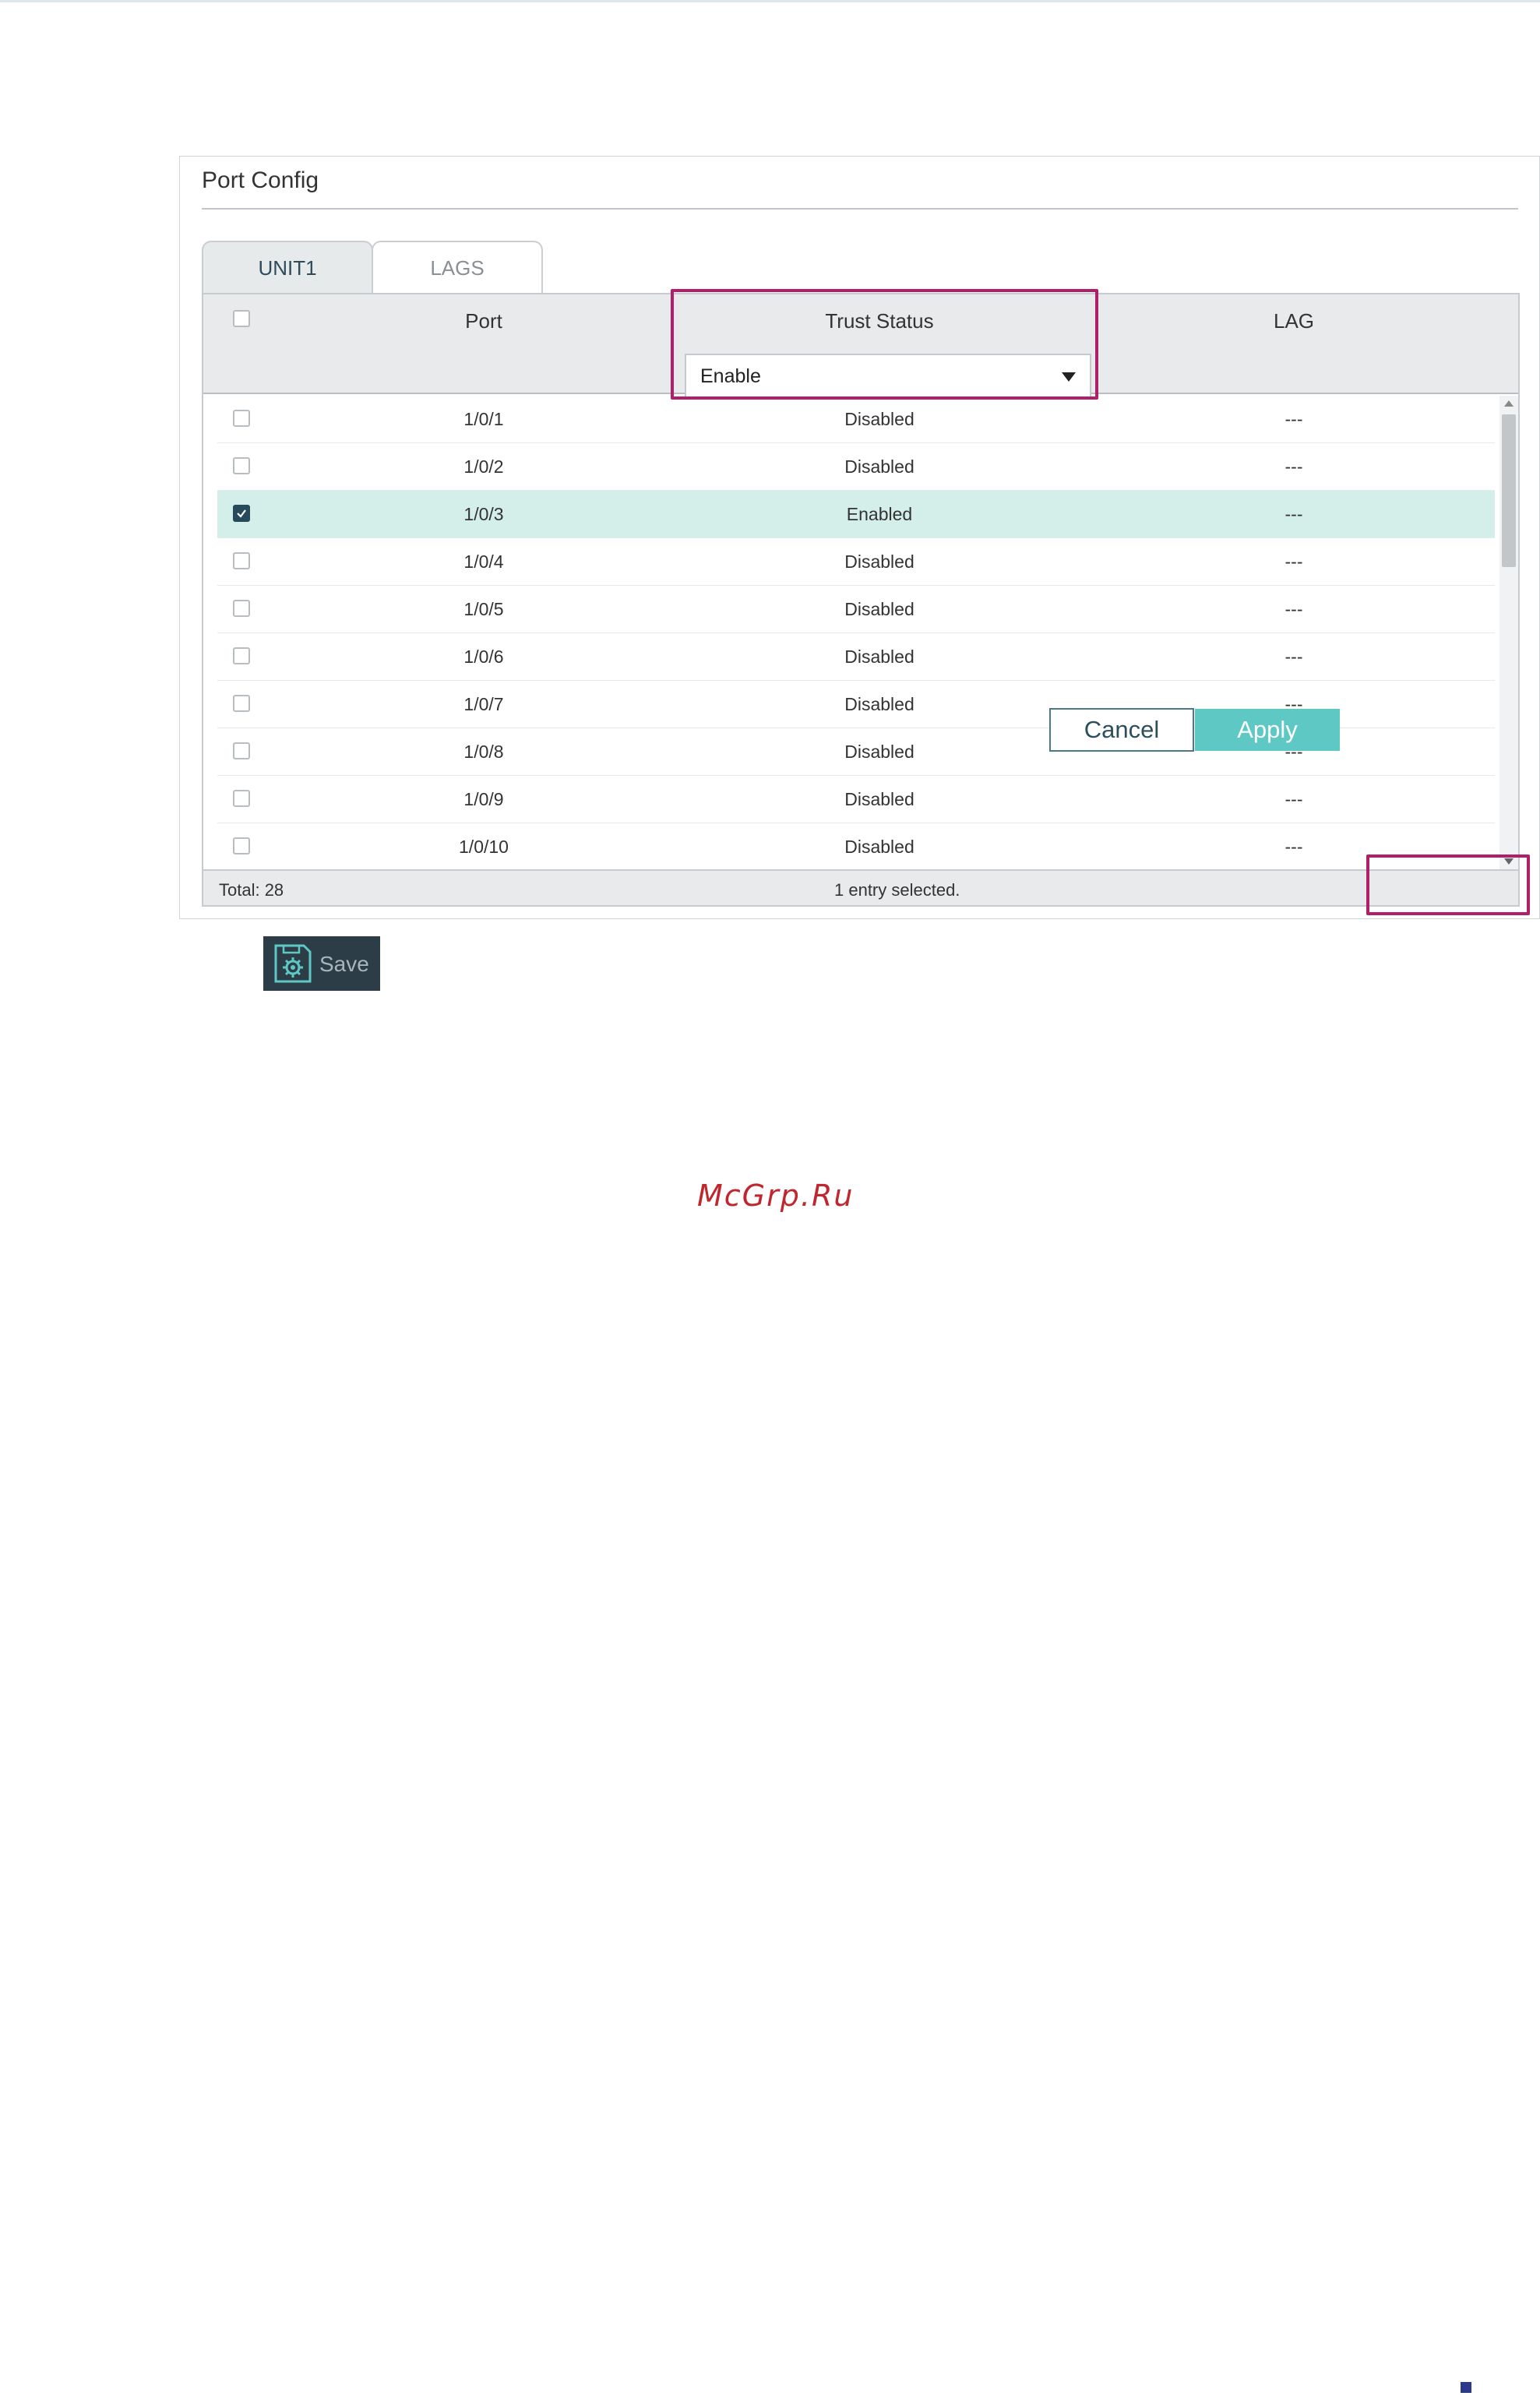 This screenshot has width=1540, height=2396. I want to click on save-button-label: Save, so click(344, 964).